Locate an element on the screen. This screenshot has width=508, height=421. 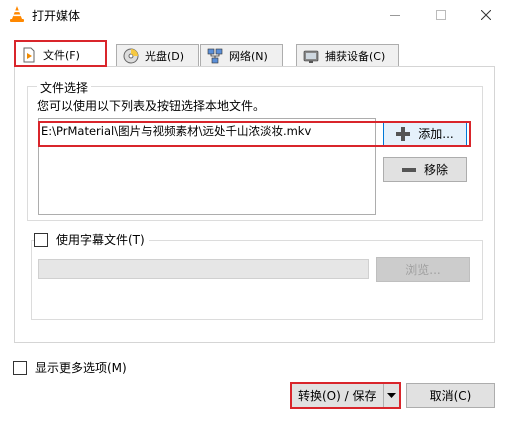
tab-file: 文件(F) is located at coordinates (60, 54).